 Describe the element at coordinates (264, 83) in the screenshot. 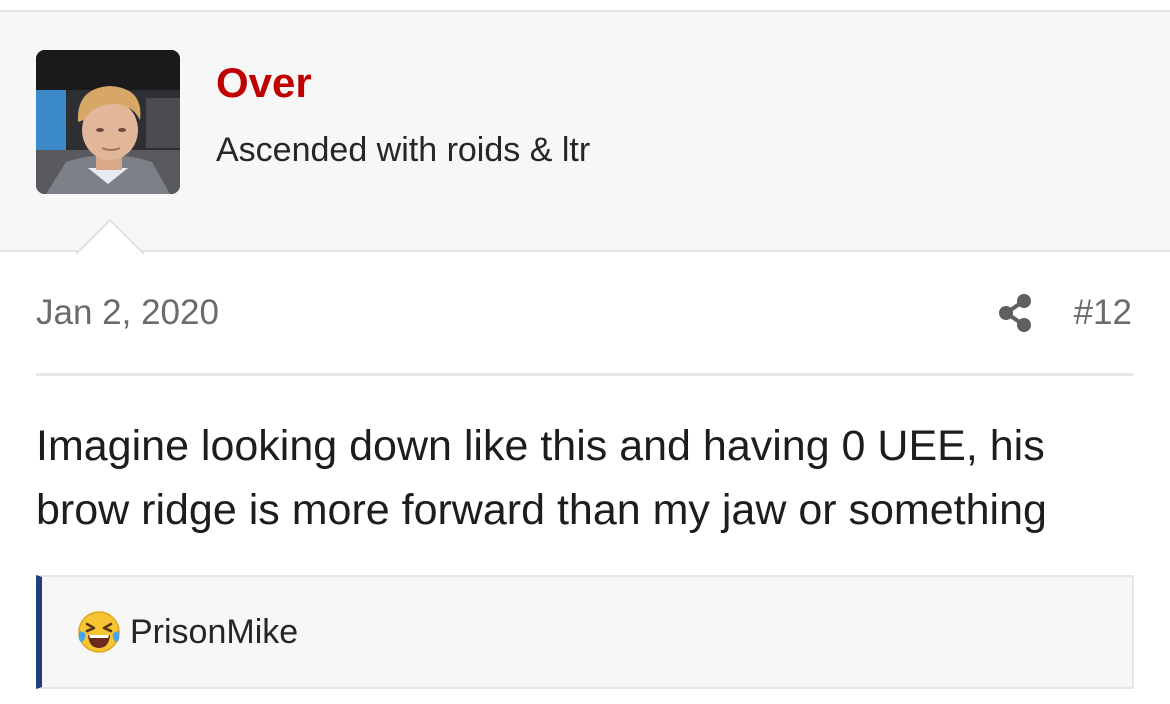

I see `username: Over` at that location.